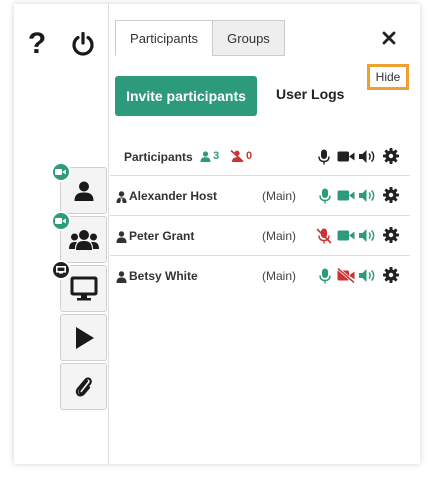 The width and height of the screenshot is (435, 479). Describe the element at coordinates (260, 235) in the screenshot. I see `participant-row: Peter Grant (Main)` at that location.